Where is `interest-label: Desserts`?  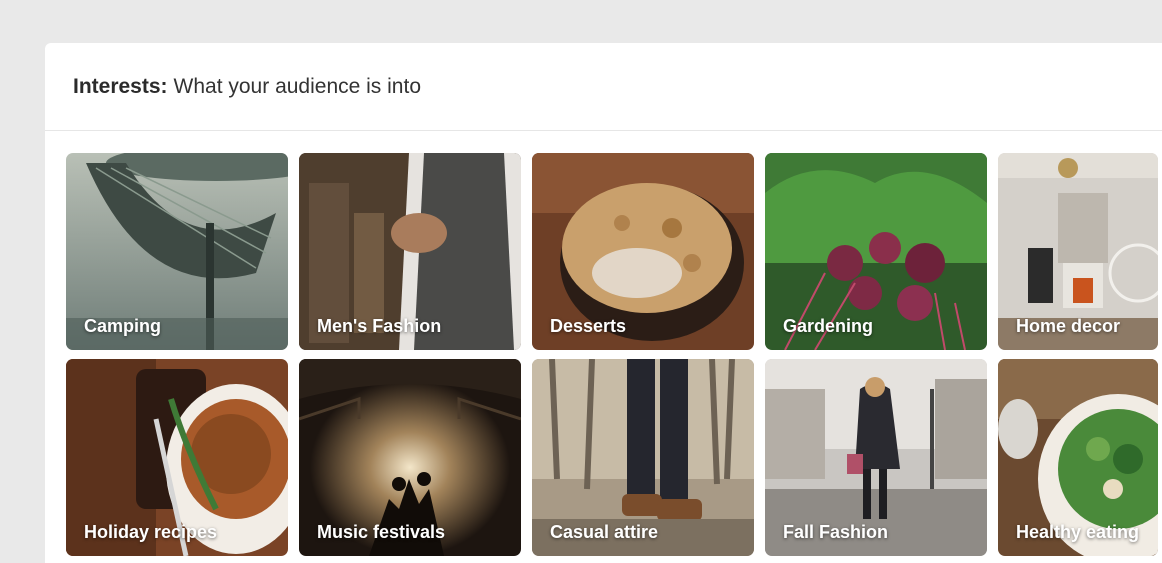
interest-label: Desserts is located at coordinates (588, 326).